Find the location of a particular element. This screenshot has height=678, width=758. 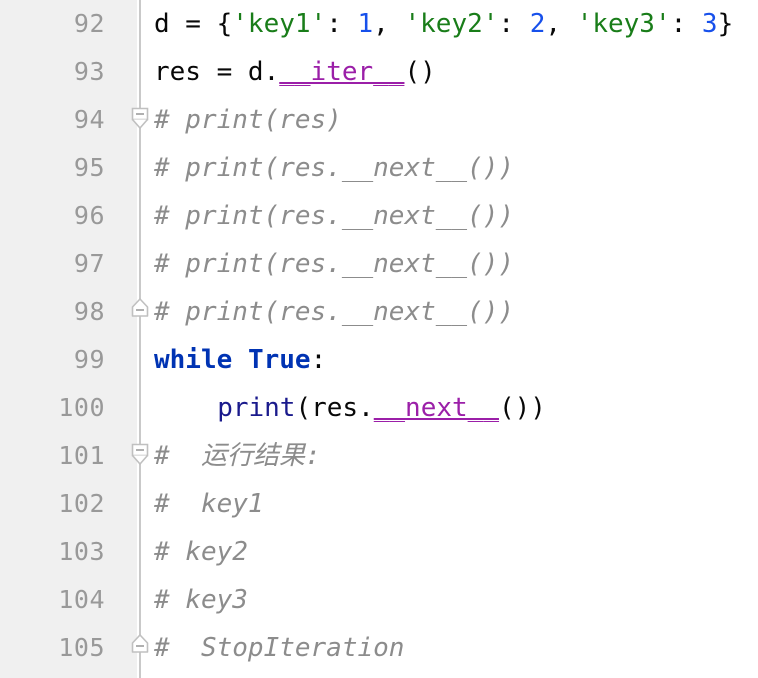

code-line: 100 print(res.__next__()) is located at coordinates (379, 408).